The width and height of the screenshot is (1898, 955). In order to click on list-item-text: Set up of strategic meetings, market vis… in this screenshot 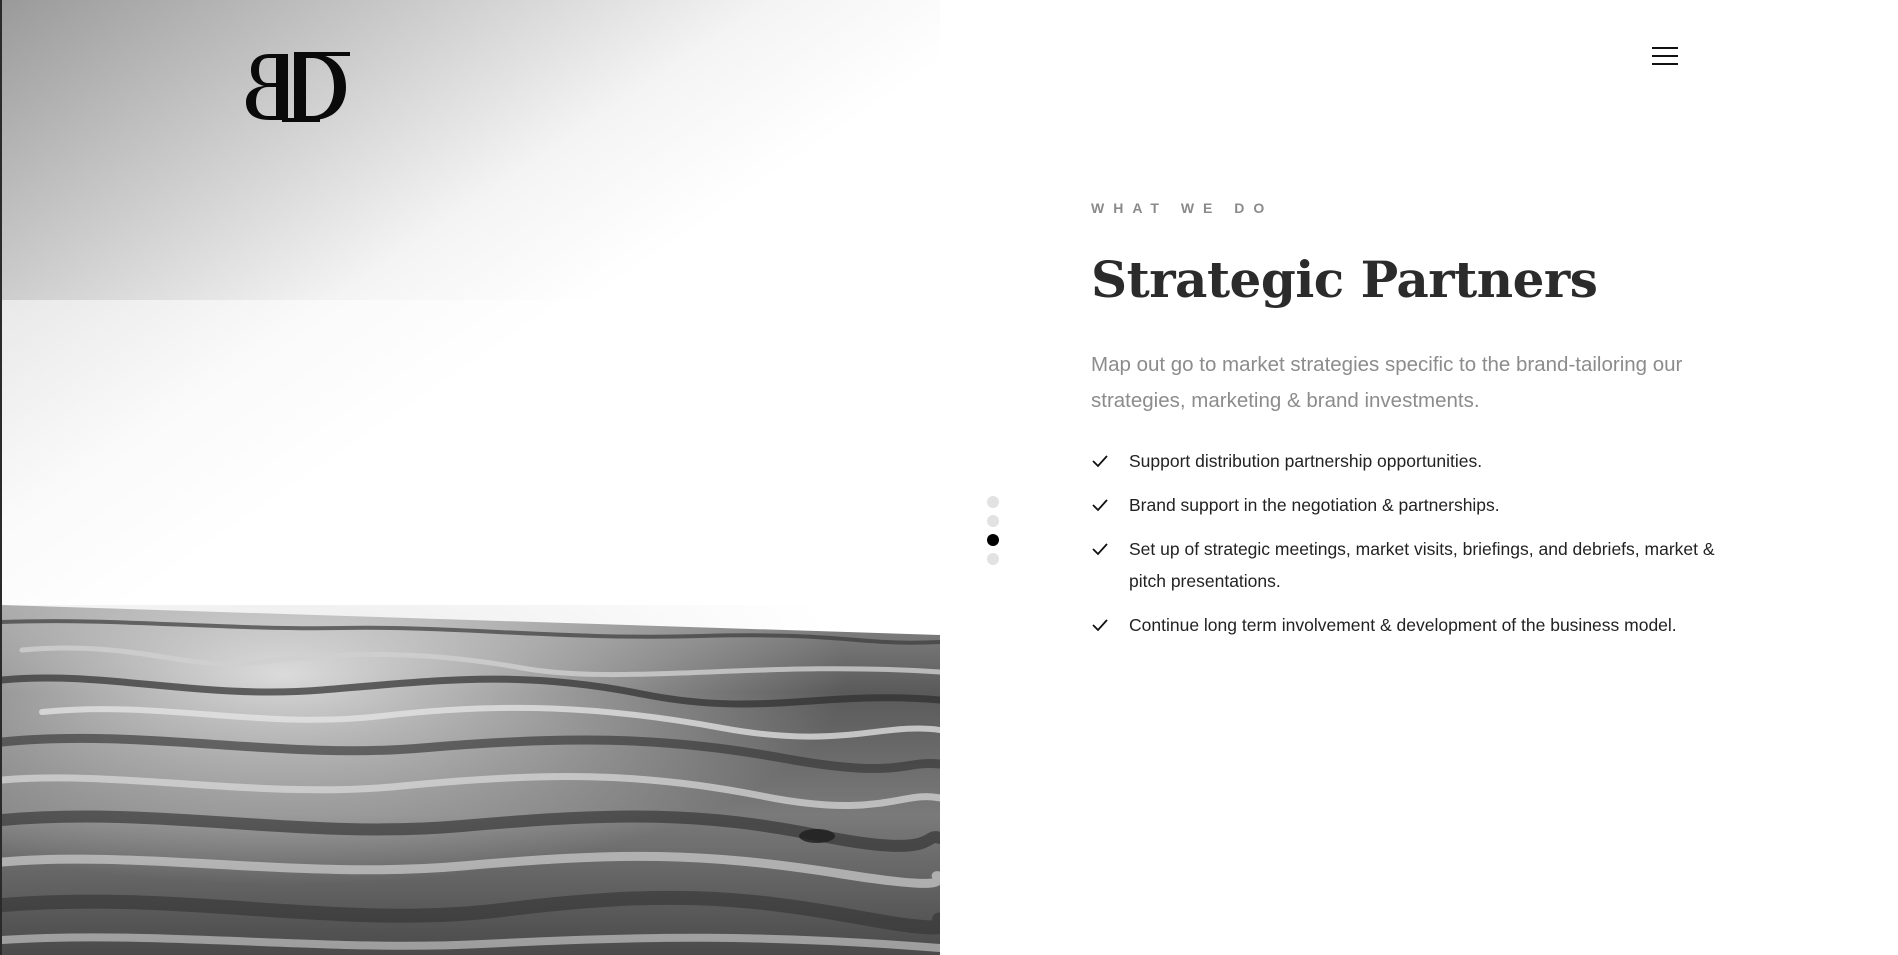, I will do `click(1422, 565)`.